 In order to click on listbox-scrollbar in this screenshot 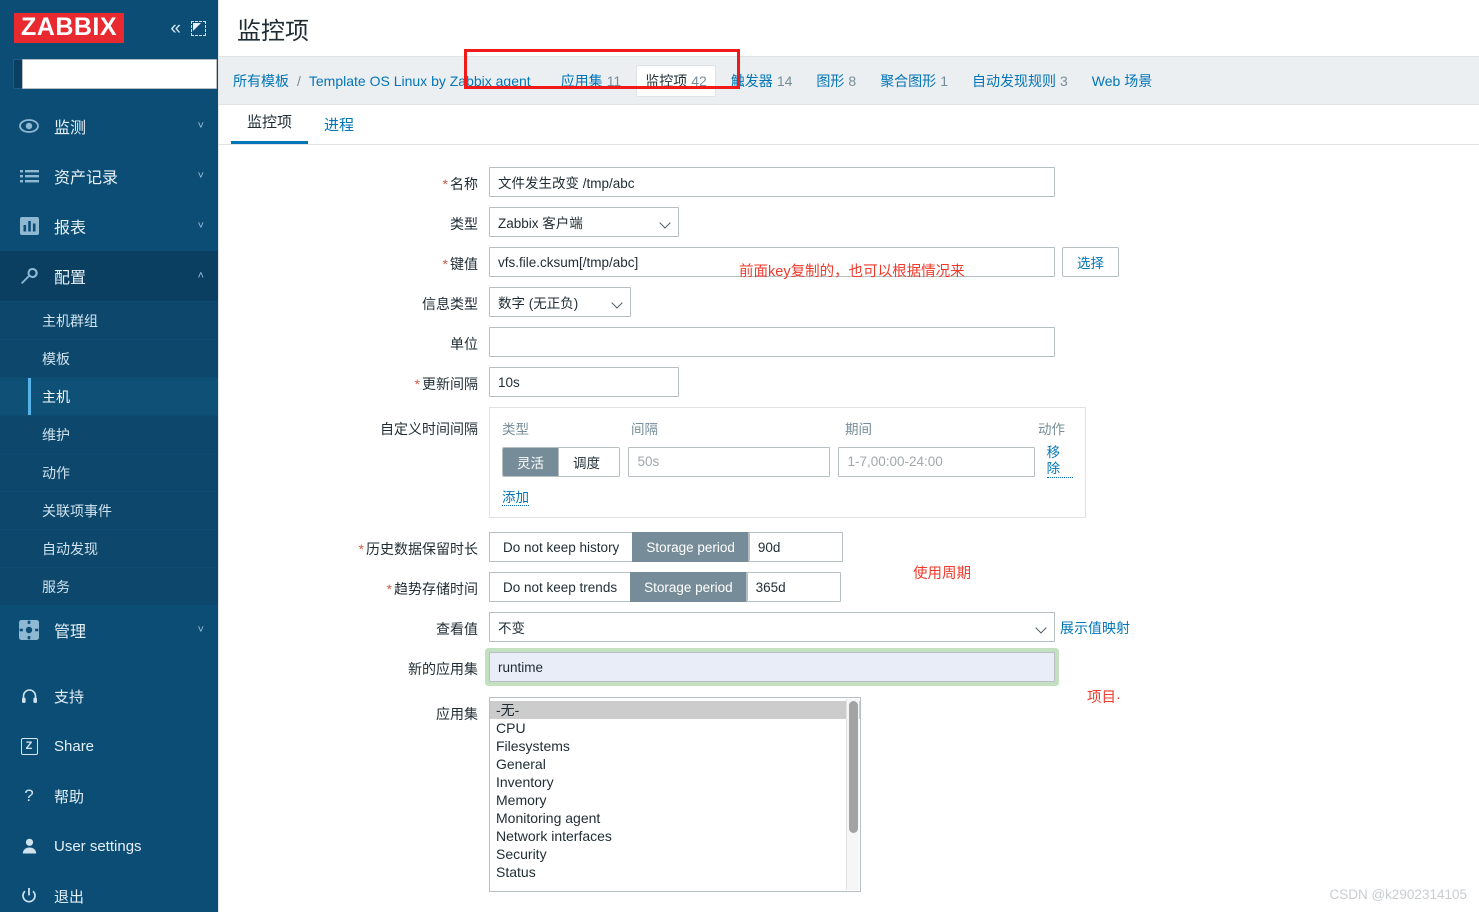, I will do `click(852, 795)`.